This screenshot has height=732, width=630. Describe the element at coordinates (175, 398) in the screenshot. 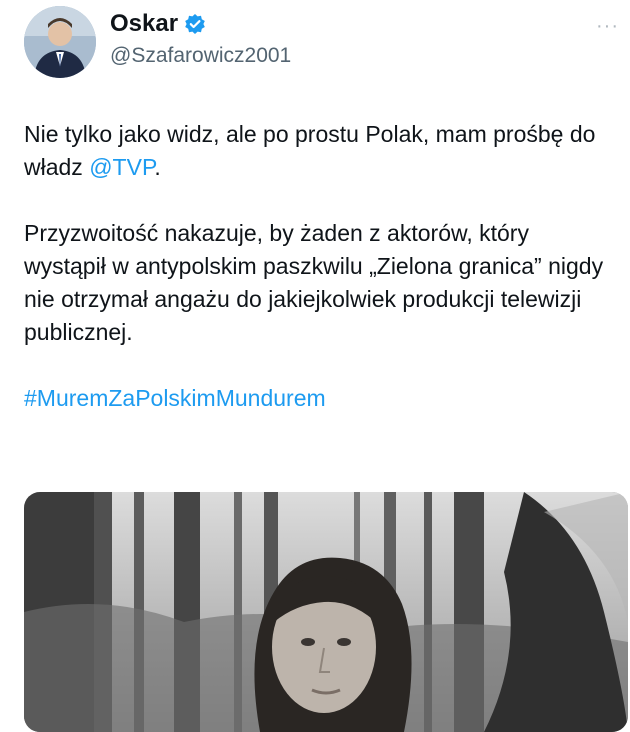

I see `hashtag-link: #MuremZaPolskimMundurem` at that location.